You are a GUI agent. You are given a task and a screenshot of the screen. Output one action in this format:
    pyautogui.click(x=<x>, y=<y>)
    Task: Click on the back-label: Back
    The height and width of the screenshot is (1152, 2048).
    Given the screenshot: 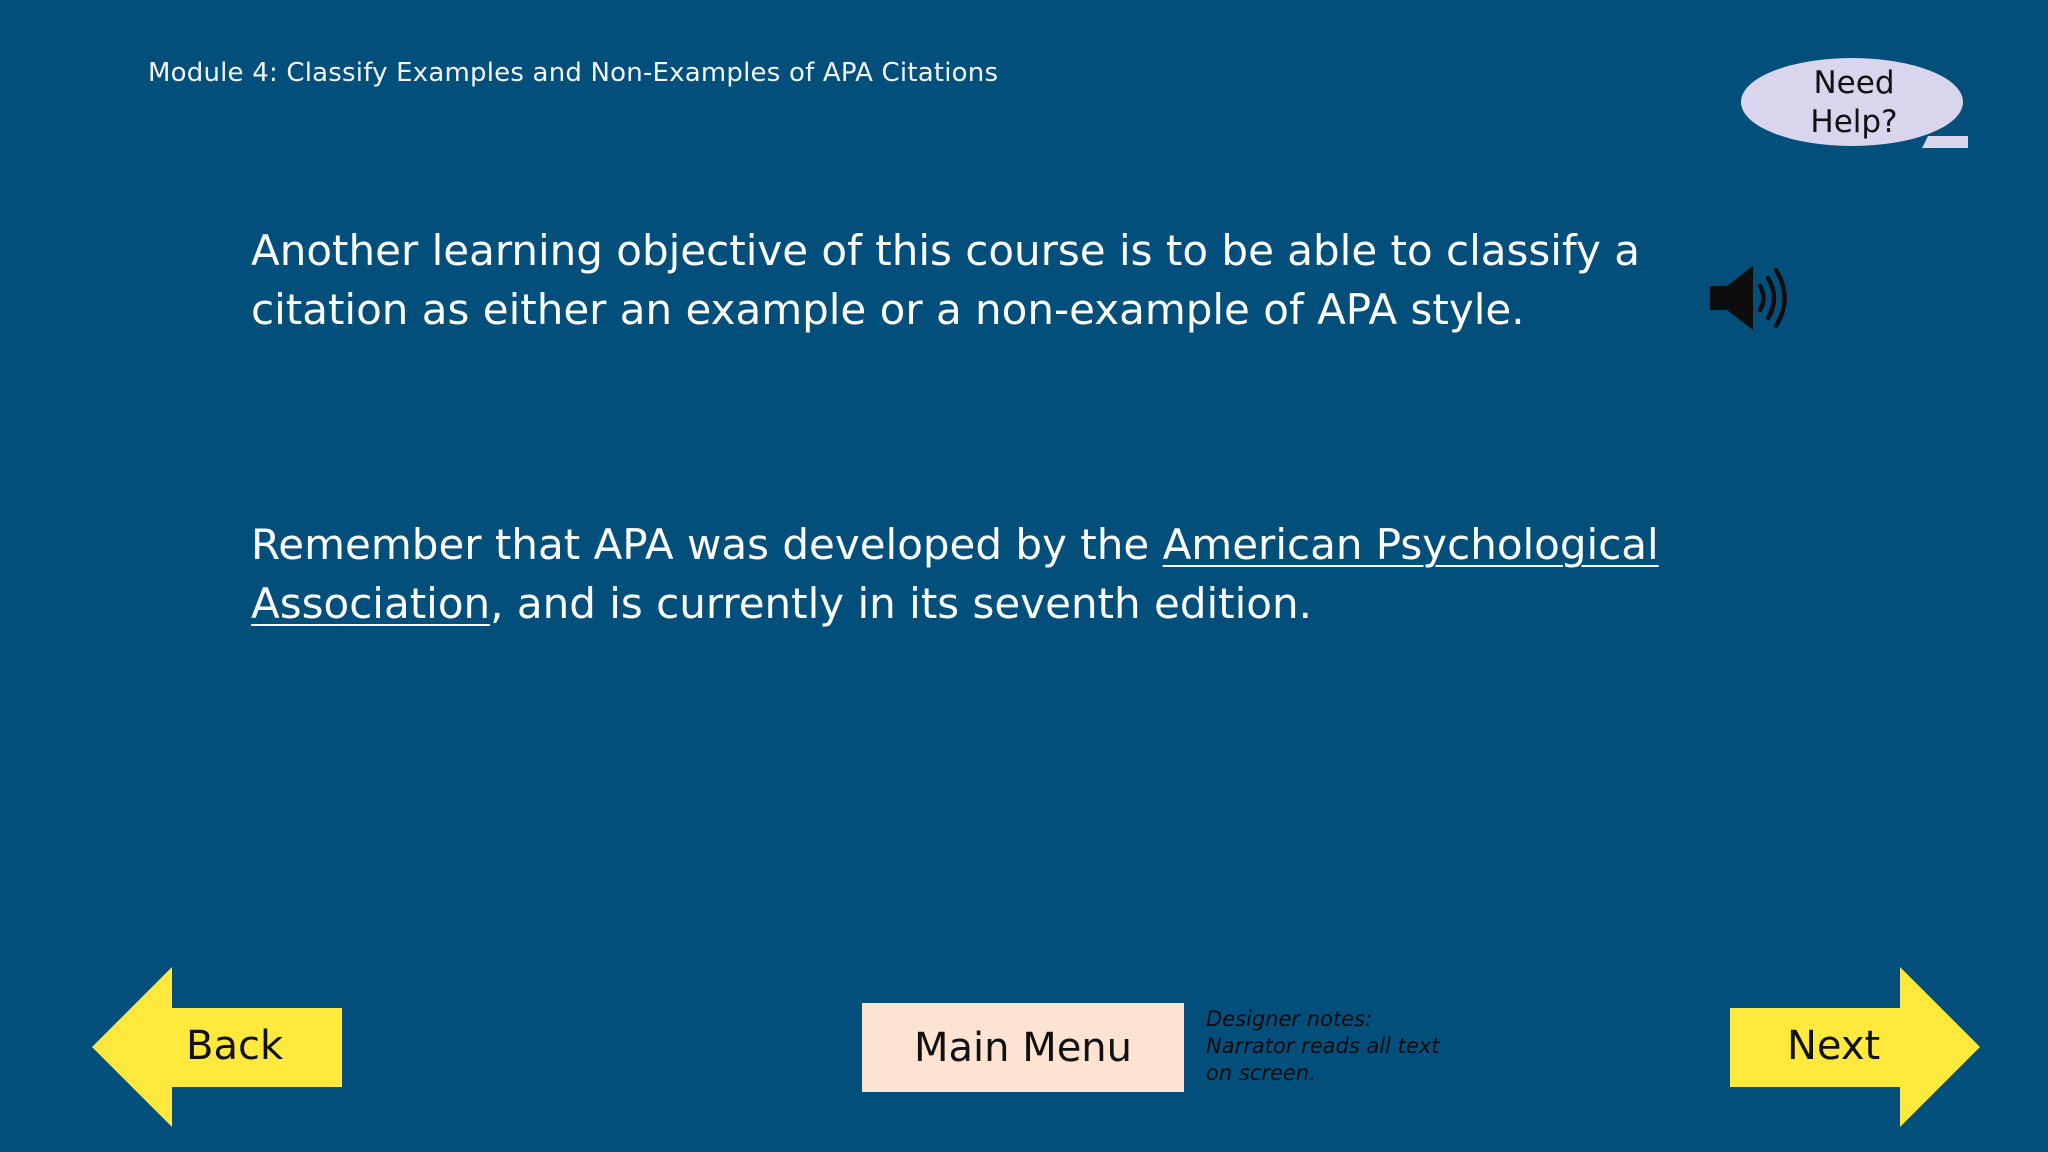 What is the action you would take?
    pyautogui.click(x=235, y=1046)
    